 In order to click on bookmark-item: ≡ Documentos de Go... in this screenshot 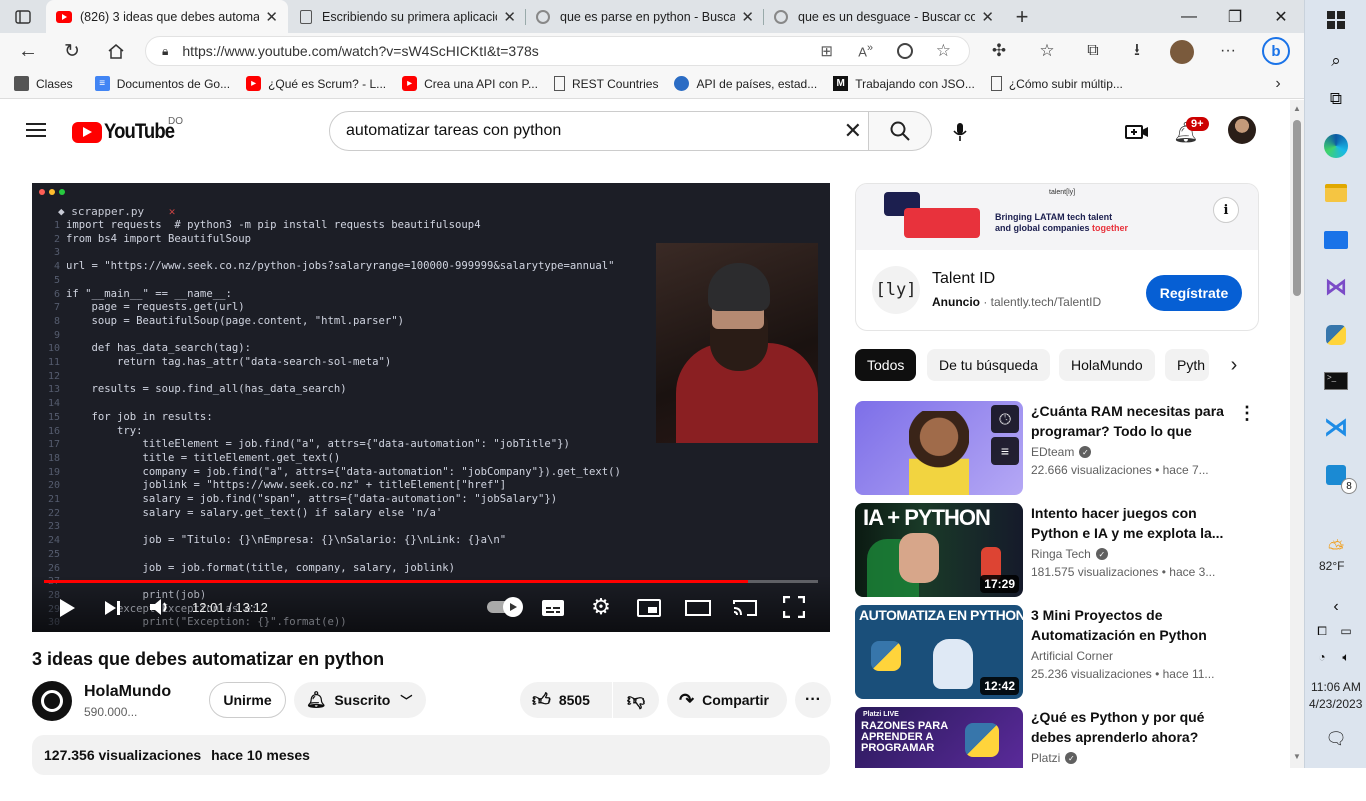, I will do `click(162, 83)`.